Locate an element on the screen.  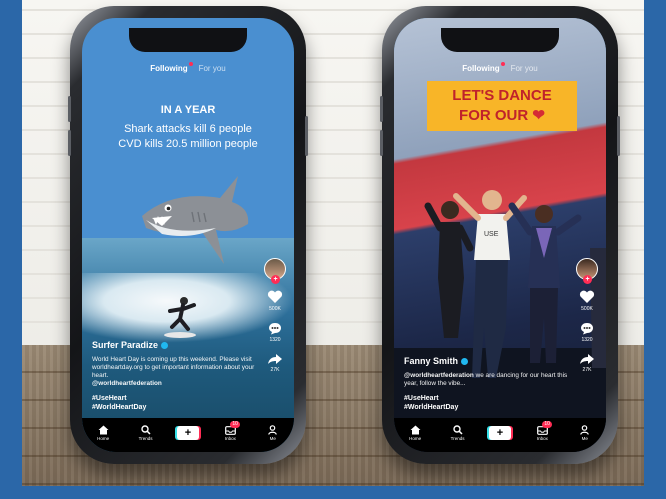
stat-line-1: Shark attacks kill 6 people is located at coordinates (188, 129).